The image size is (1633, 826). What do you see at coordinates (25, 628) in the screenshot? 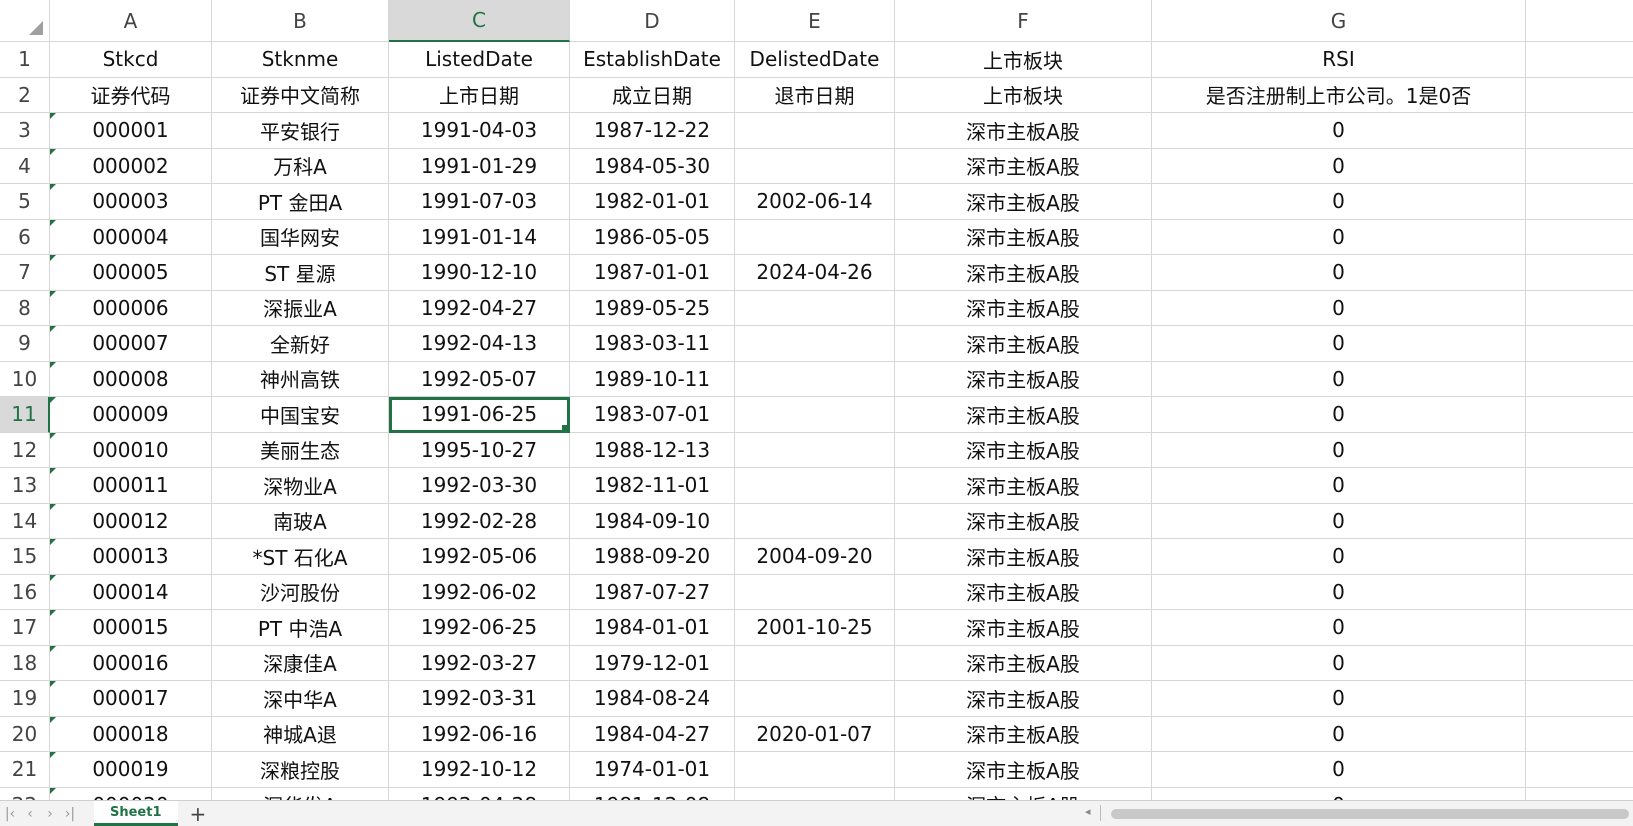
I see `row-header: 17` at bounding box center [25, 628].